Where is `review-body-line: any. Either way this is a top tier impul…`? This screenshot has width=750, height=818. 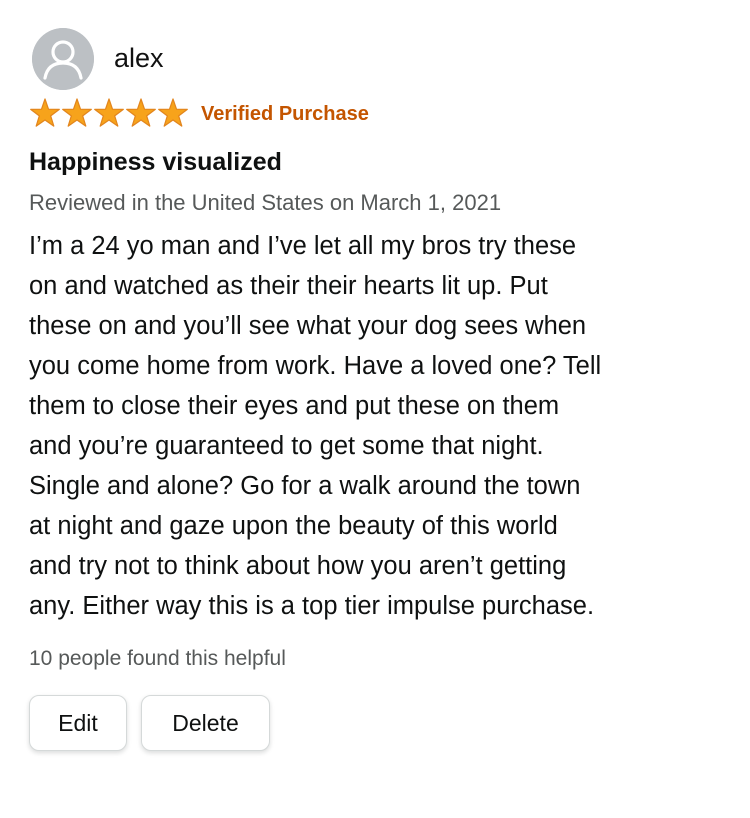 review-body-line: any. Either way this is a top tier impul… is located at coordinates (312, 606).